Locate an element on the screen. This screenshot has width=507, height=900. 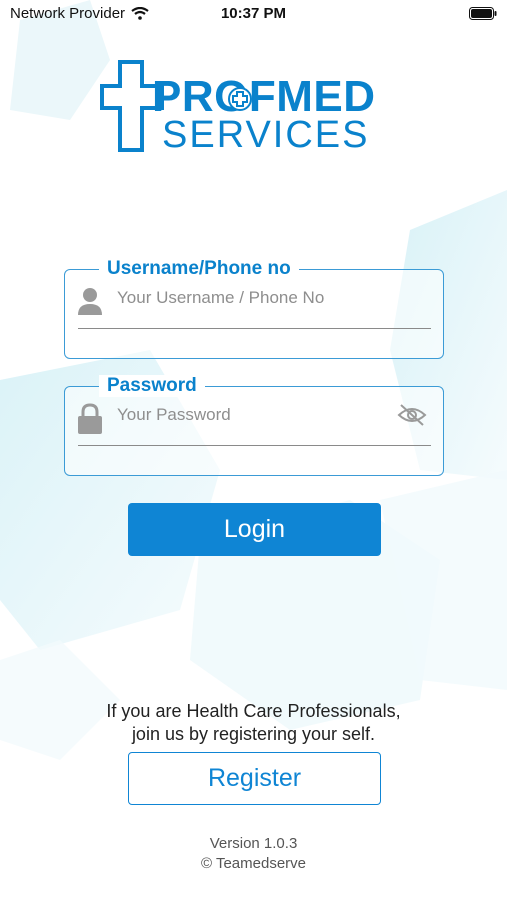
eye-slash-icon is located at coordinates (412, 415).